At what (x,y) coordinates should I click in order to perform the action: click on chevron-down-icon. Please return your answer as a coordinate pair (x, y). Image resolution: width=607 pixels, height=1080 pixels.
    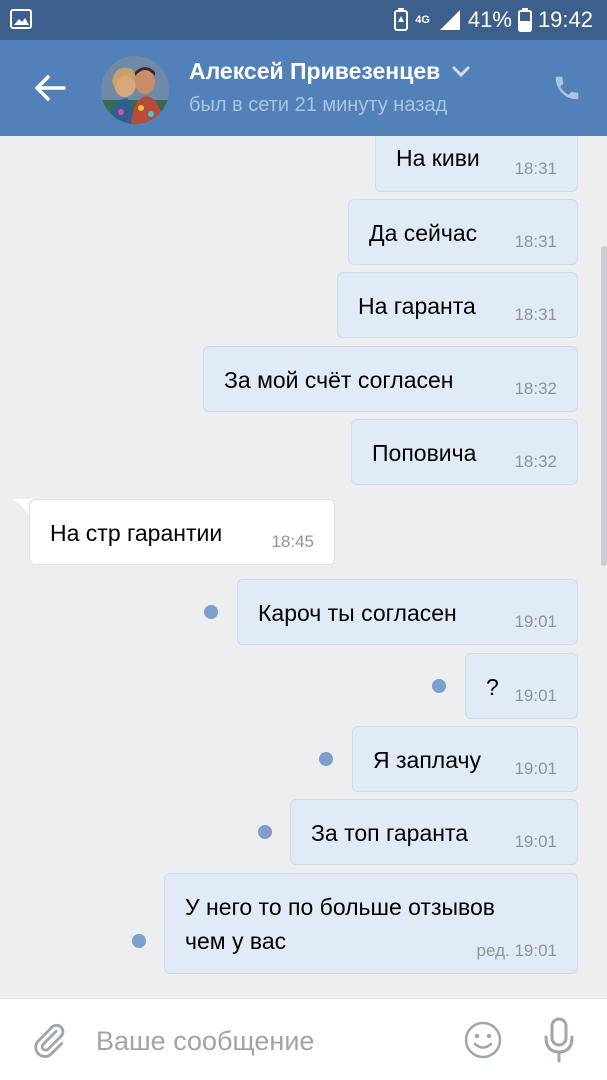
    Looking at the image, I should click on (461, 71).